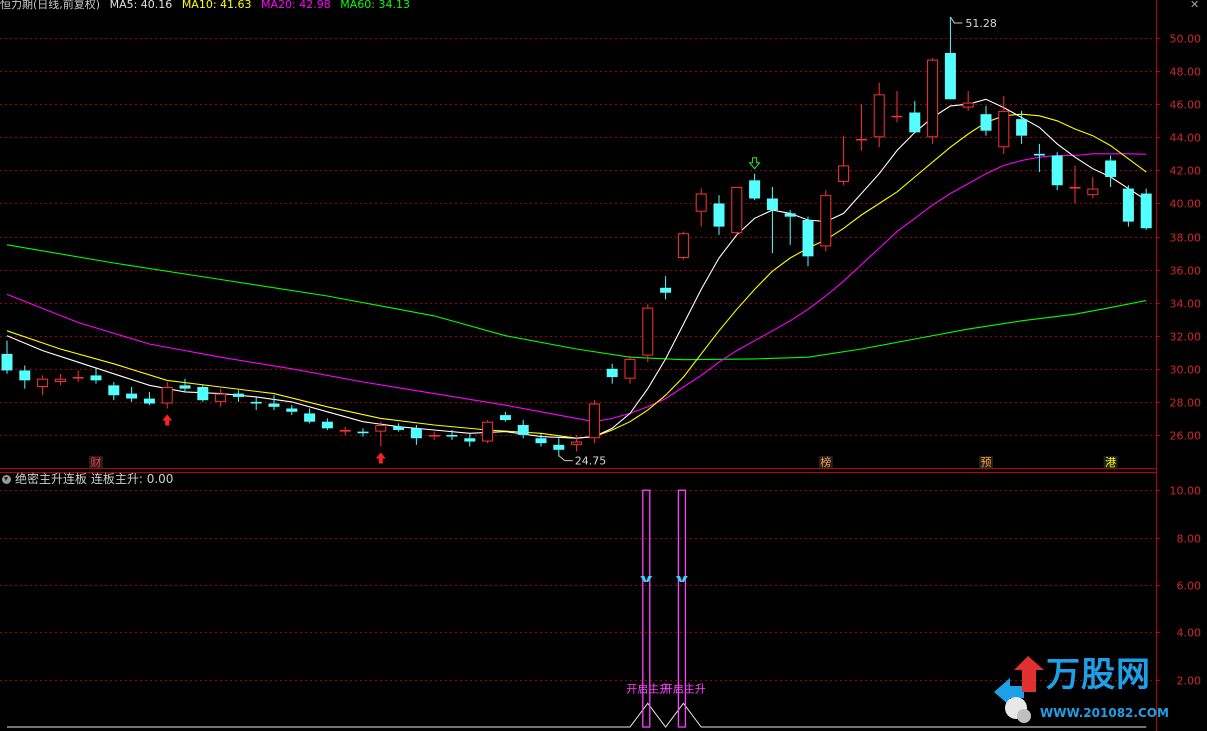 The width and height of the screenshot is (1207, 731). I want to click on indicator-y-tick-label: 8.00, so click(1189, 539).